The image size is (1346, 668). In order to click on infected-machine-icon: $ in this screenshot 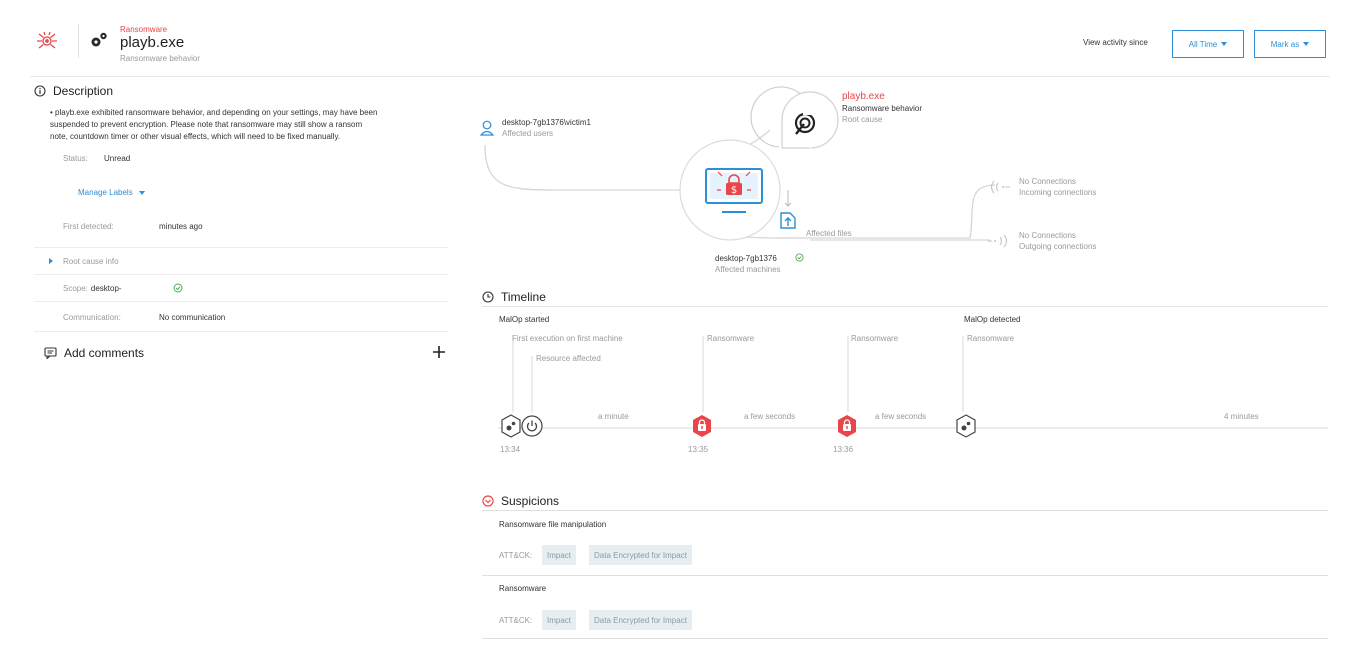, I will do `click(734, 191)`.